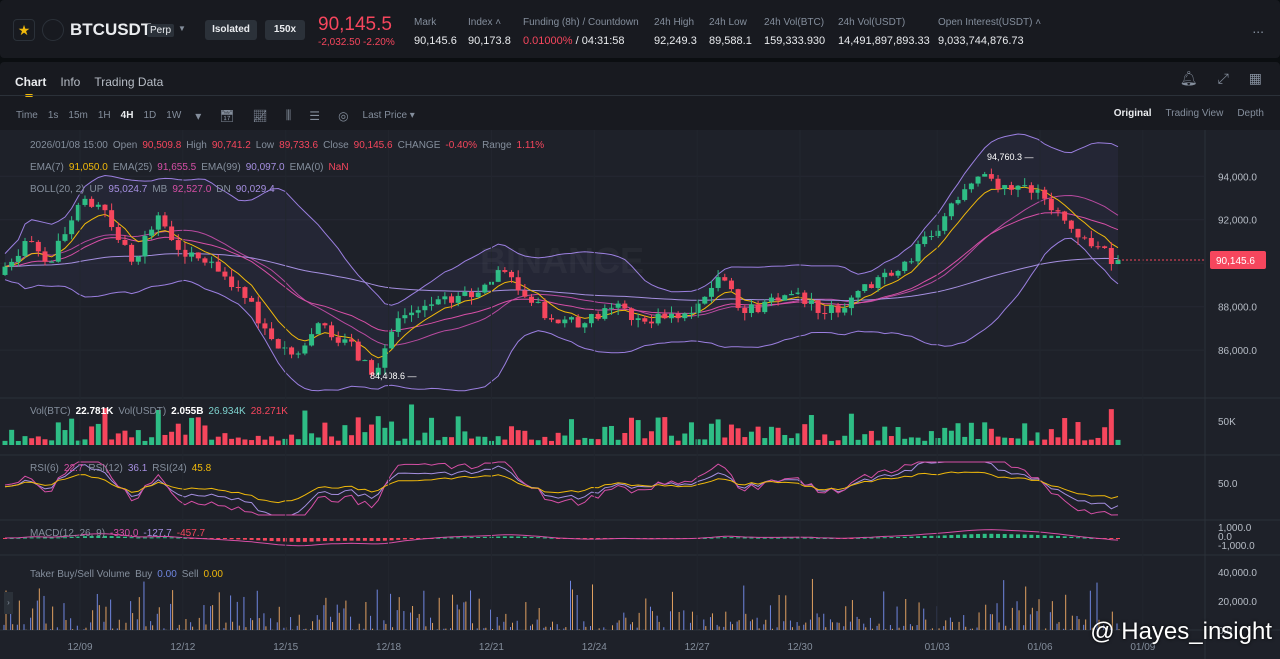 This screenshot has width=1280, height=659. I want to click on interval-1d: 1D, so click(149, 115).